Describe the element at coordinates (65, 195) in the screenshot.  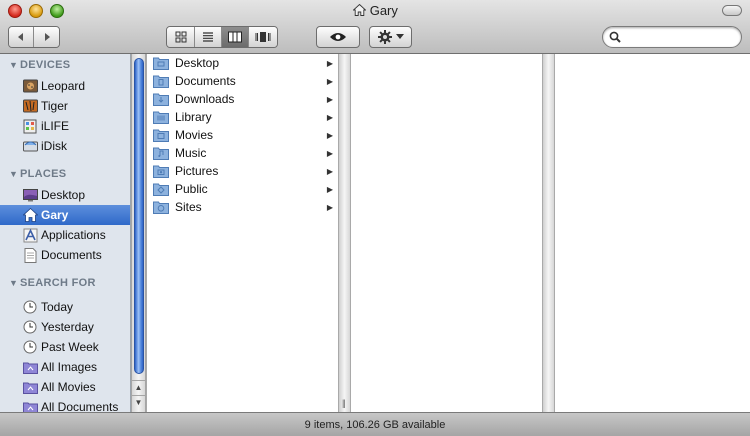
I see `sidebar-item-desktop: Desktop` at that location.